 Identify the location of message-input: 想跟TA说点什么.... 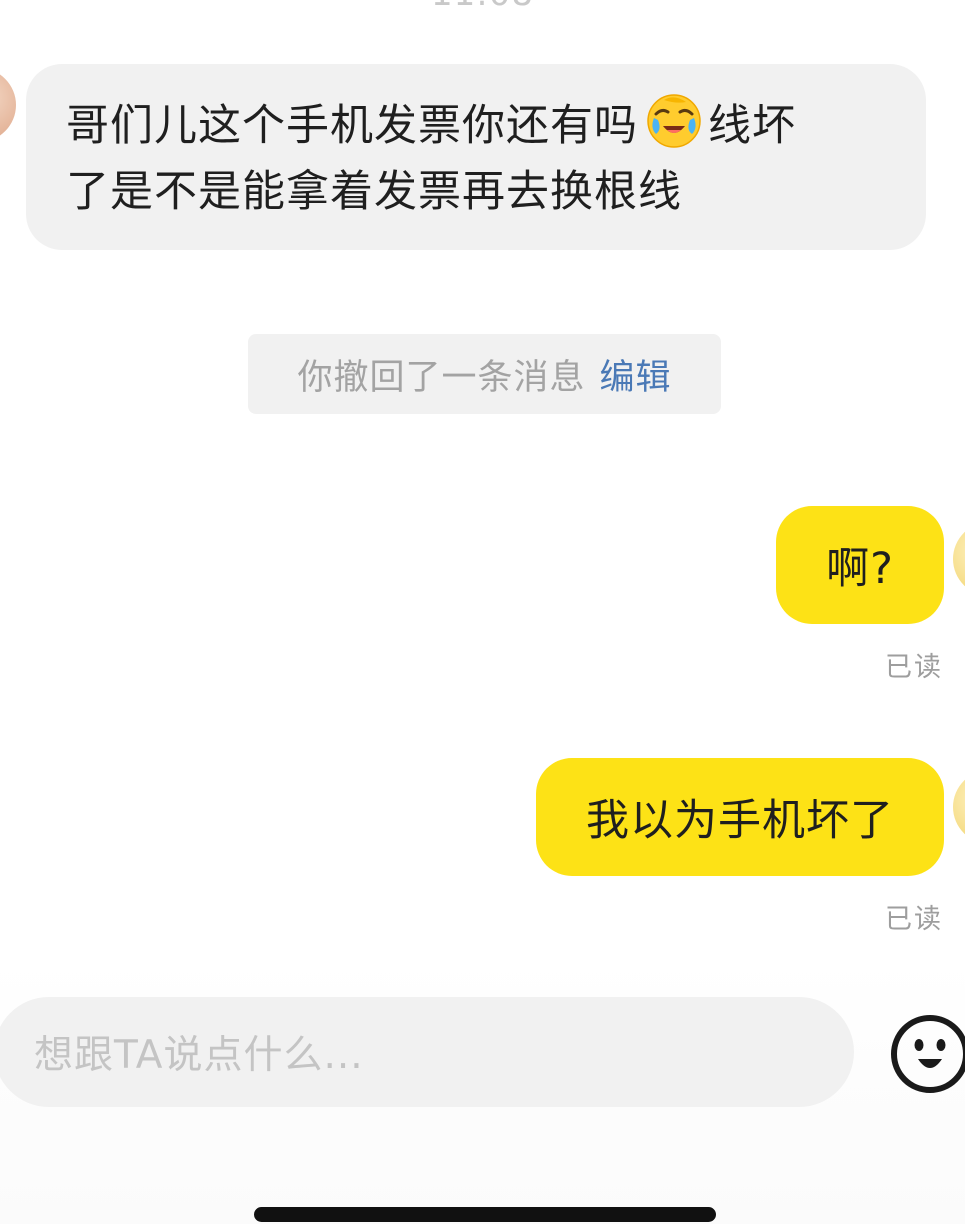
(427, 1052).